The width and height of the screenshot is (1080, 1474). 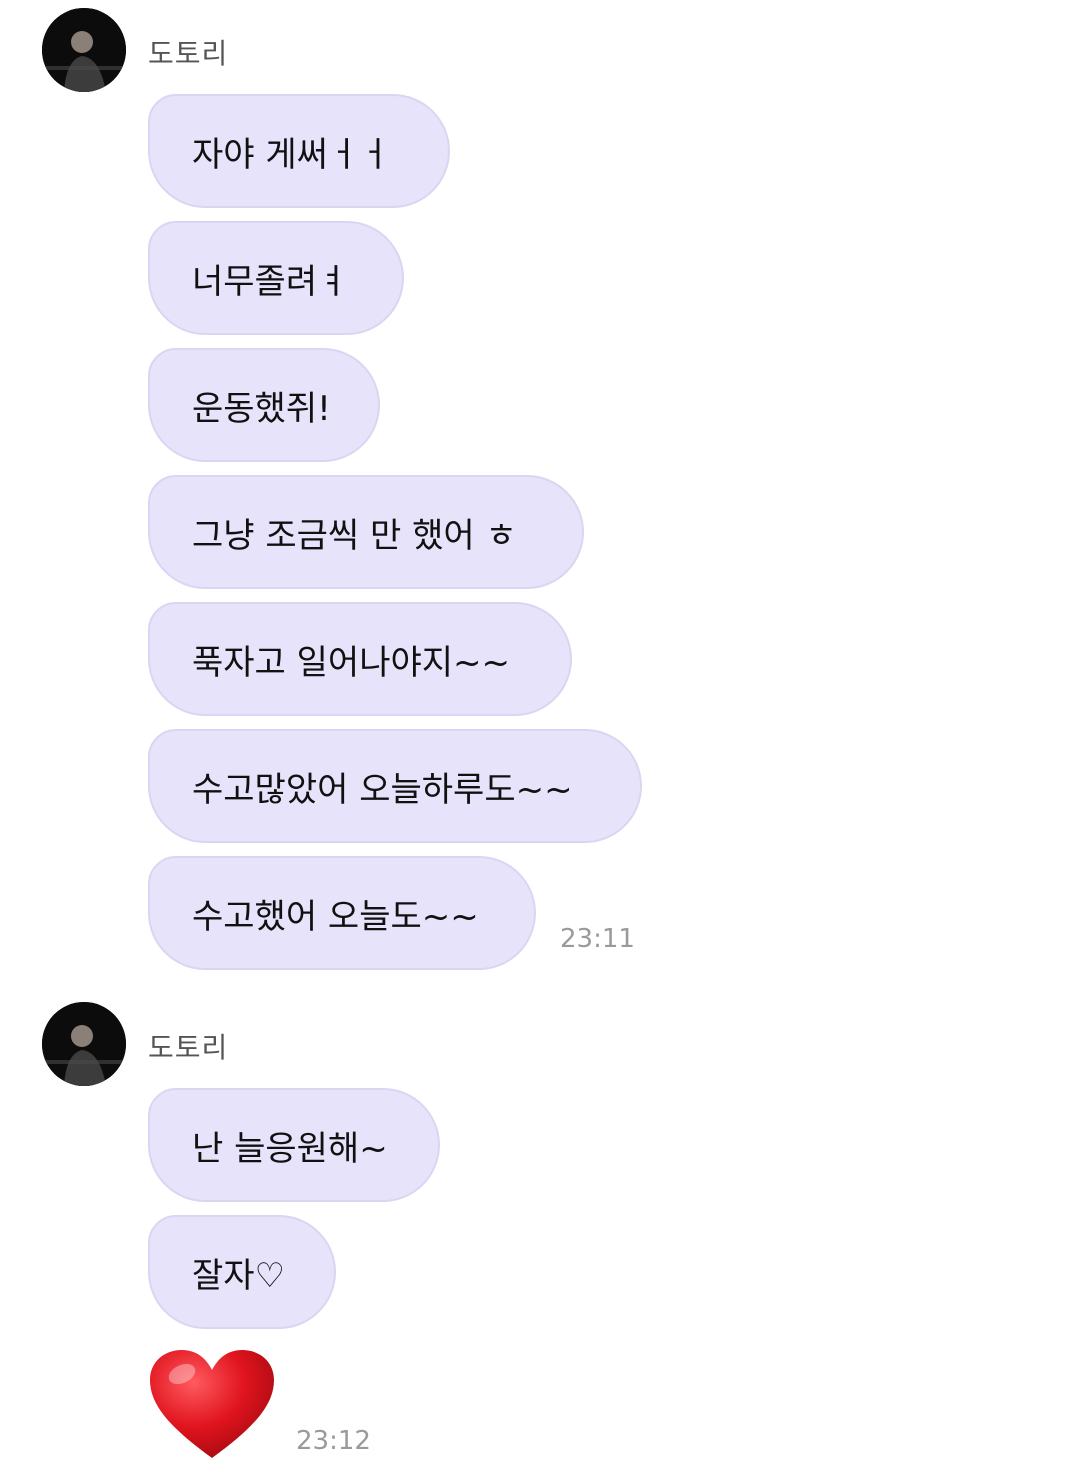 I want to click on message-bubble: 난 늘응원해~, so click(x=294, y=1145).